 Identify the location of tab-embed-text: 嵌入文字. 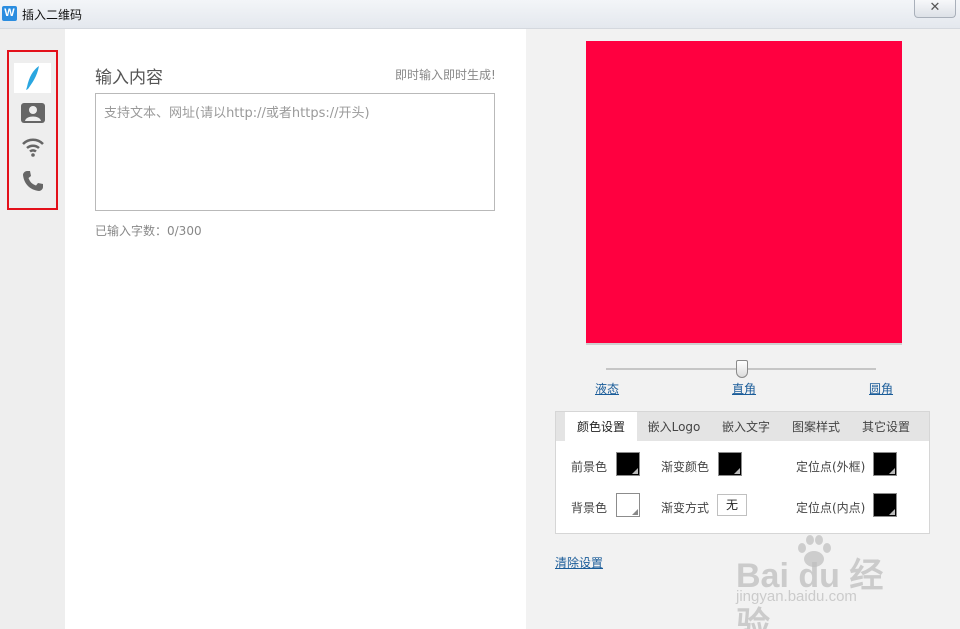
(746, 426).